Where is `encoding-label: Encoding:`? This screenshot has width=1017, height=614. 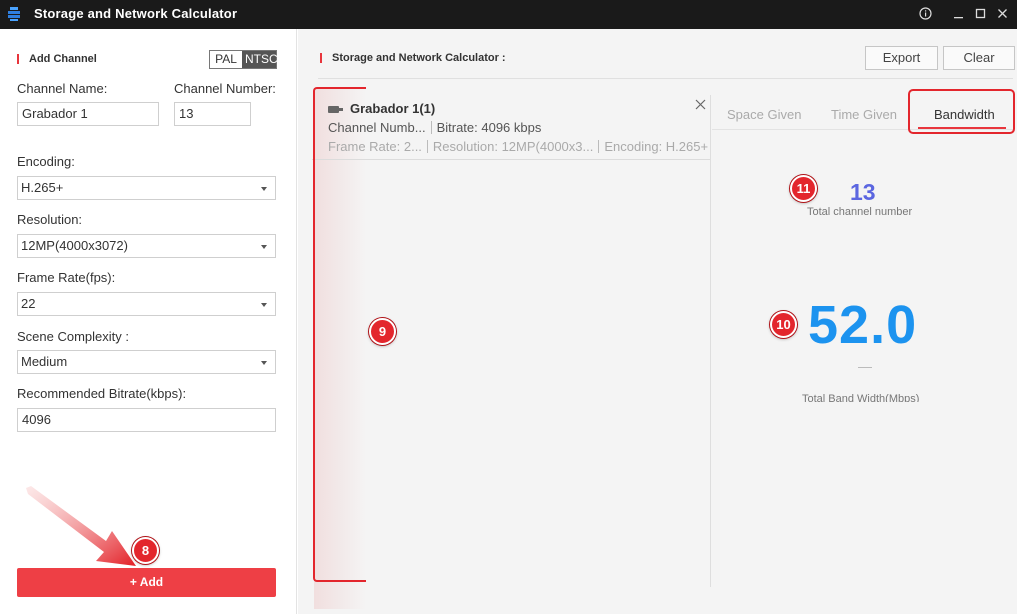 encoding-label: Encoding: is located at coordinates (46, 161).